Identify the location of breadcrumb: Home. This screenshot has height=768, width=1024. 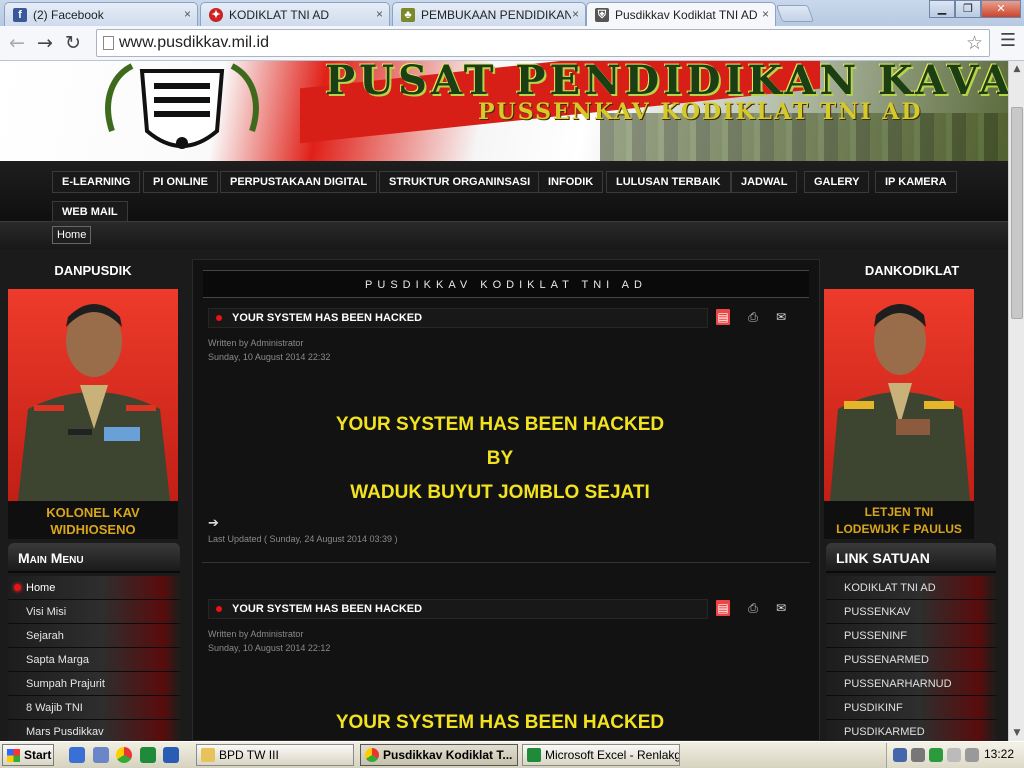
(504, 235).